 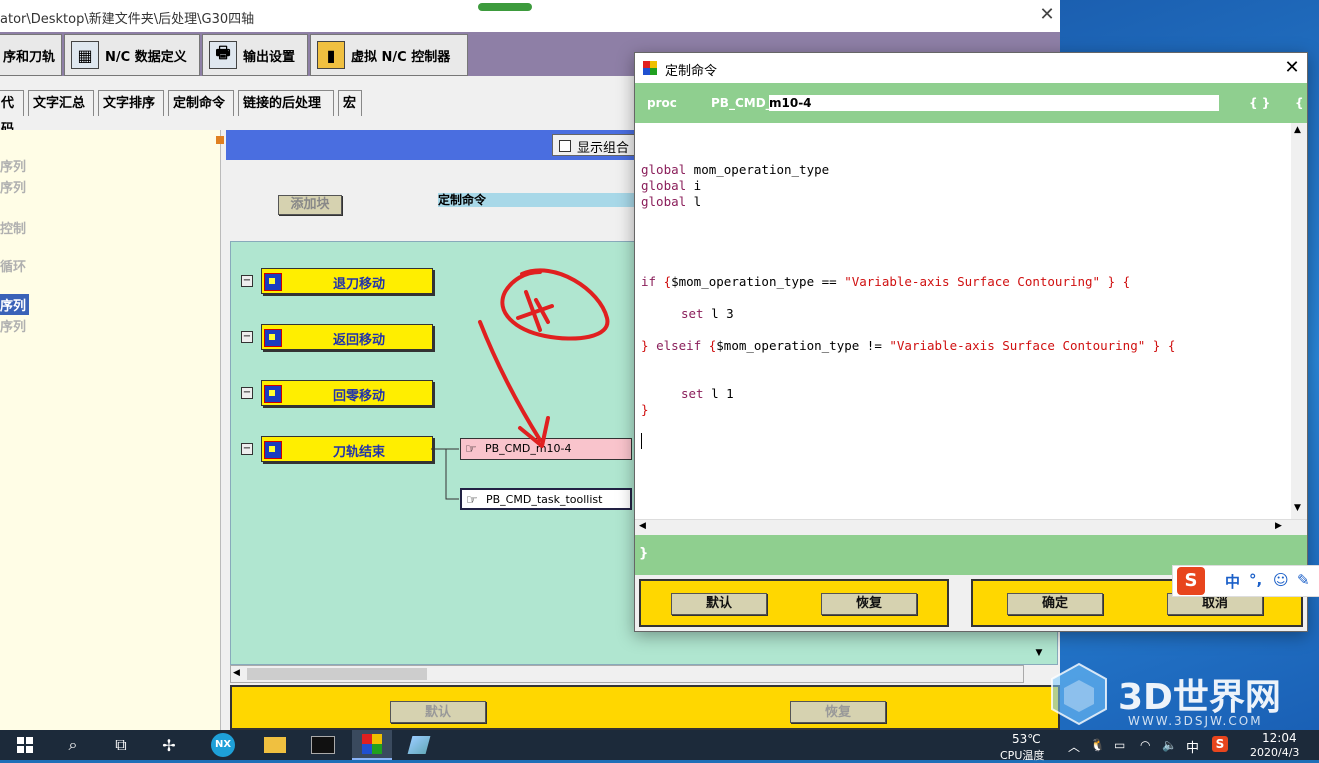 I want to click on punctuation-toggle: °,, so click(x=1255, y=580).